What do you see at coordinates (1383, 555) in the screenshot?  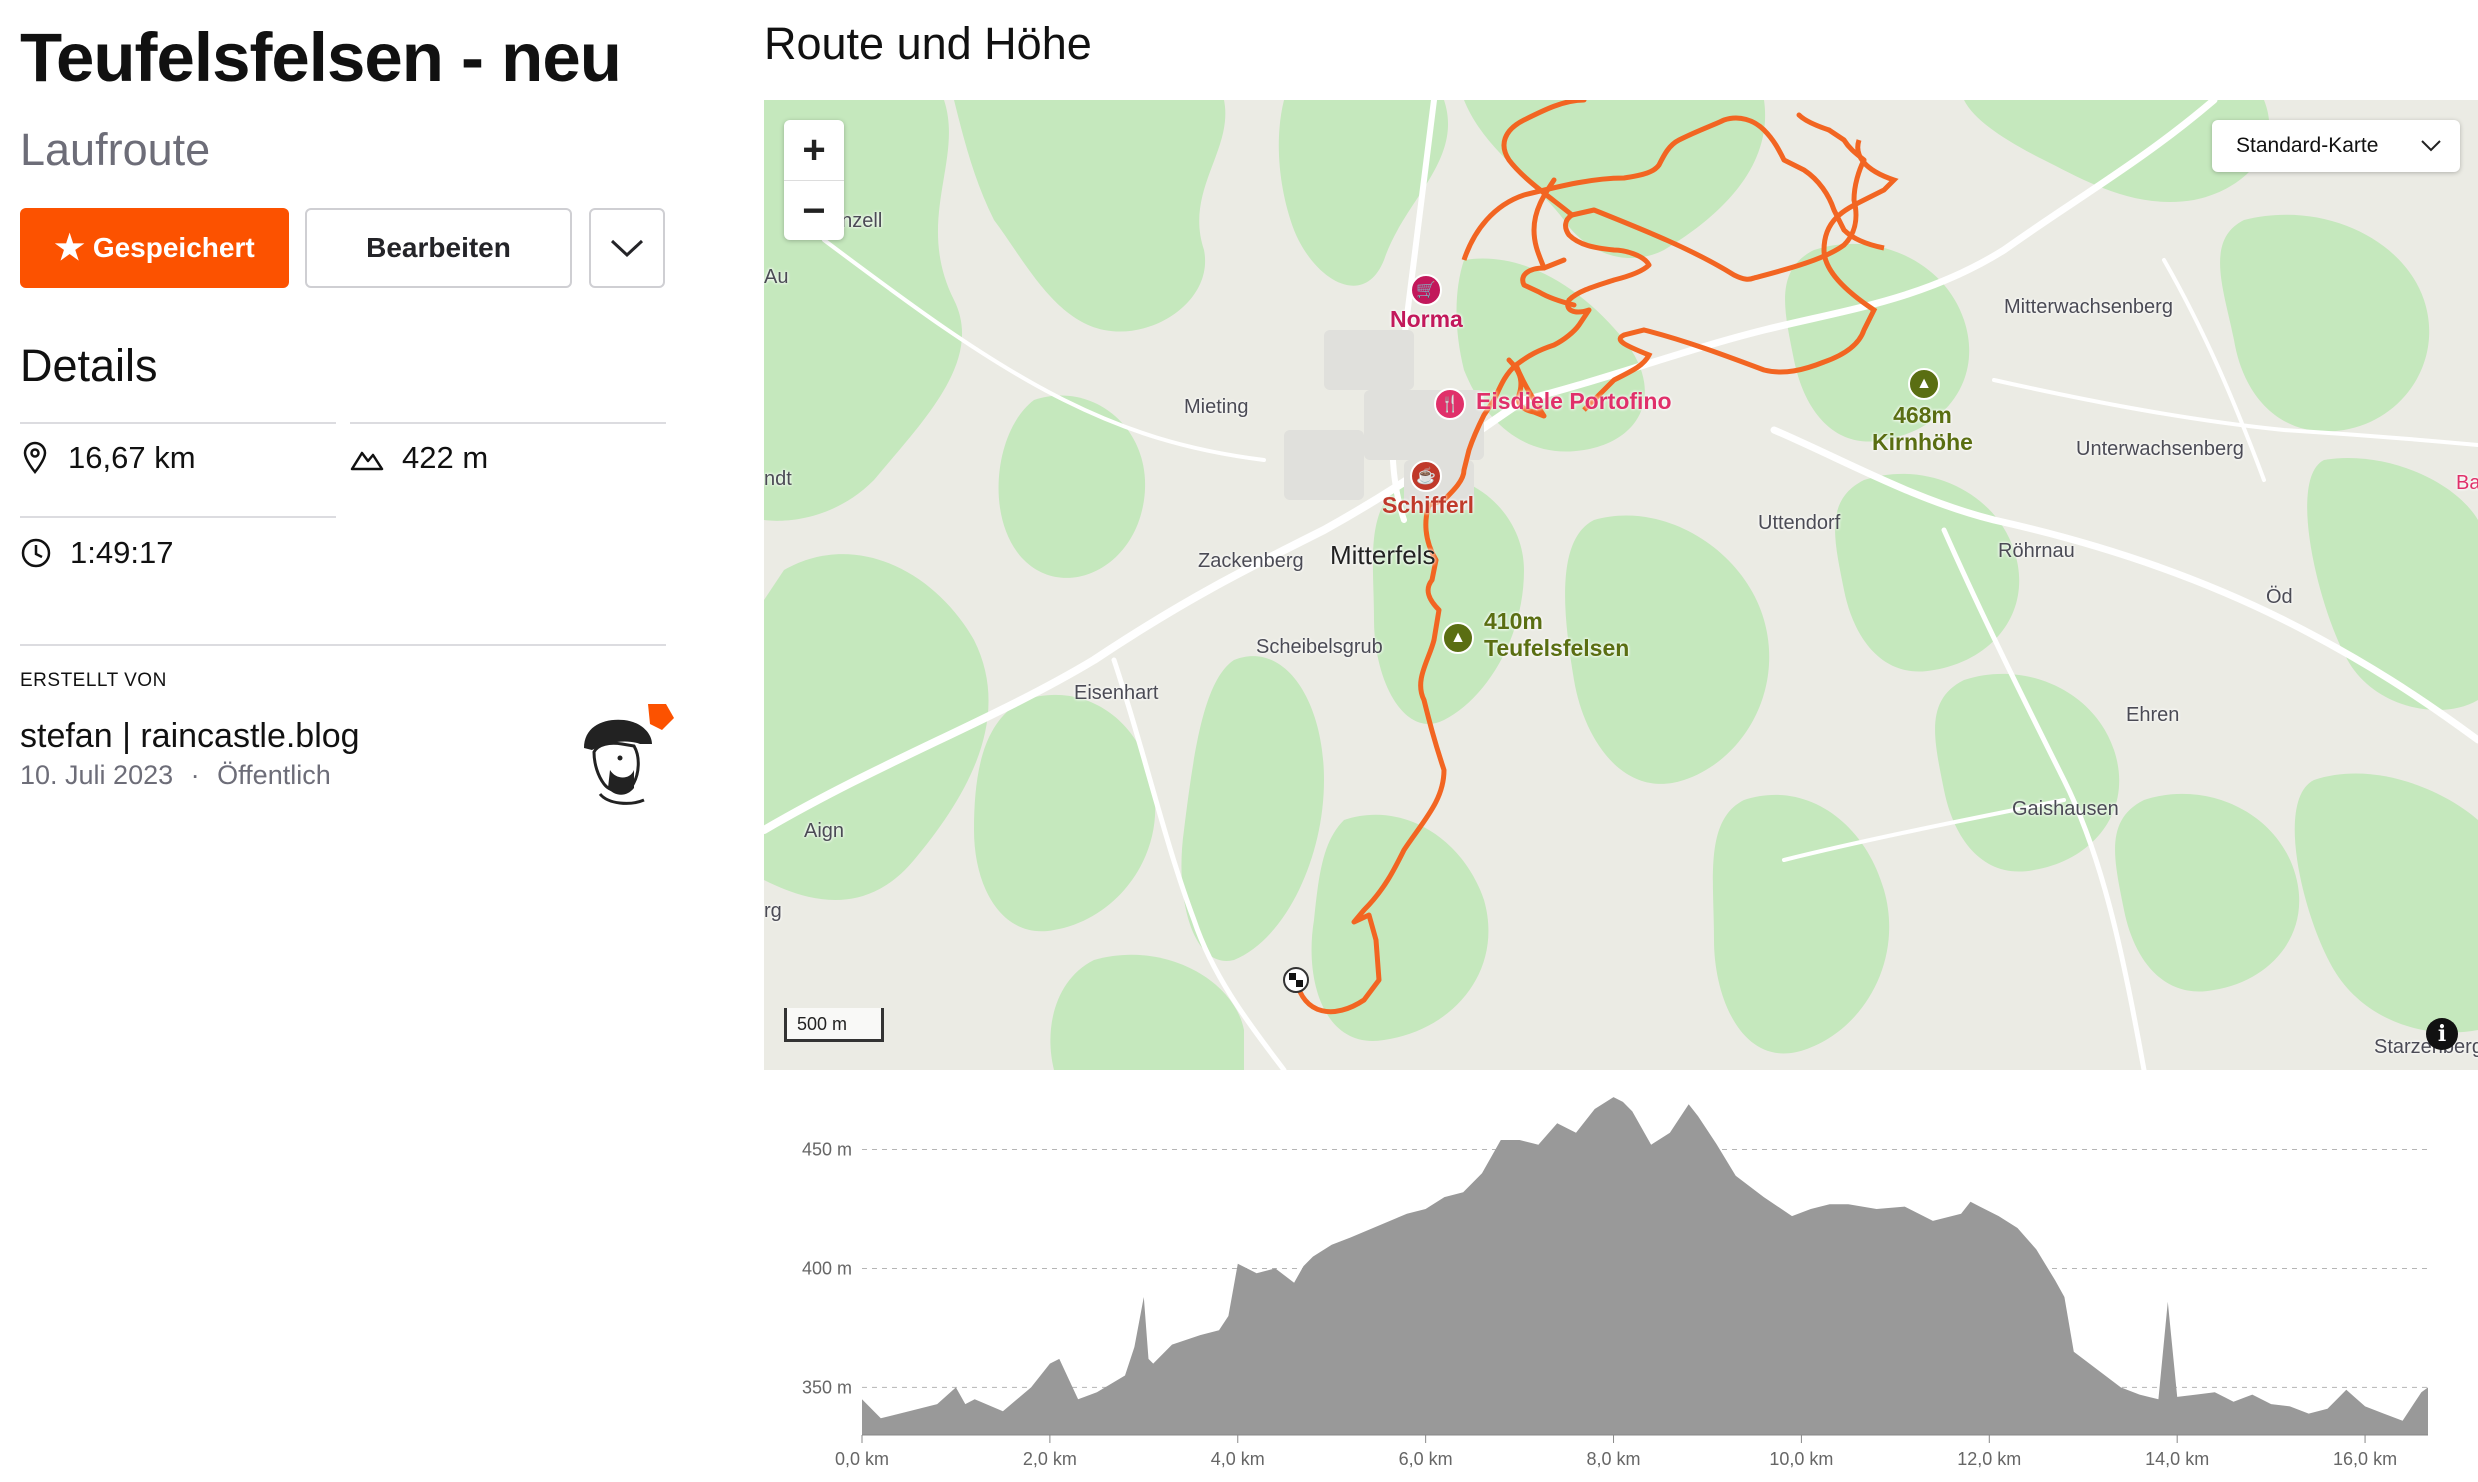 I see `town-label: Mitterfels` at bounding box center [1383, 555].